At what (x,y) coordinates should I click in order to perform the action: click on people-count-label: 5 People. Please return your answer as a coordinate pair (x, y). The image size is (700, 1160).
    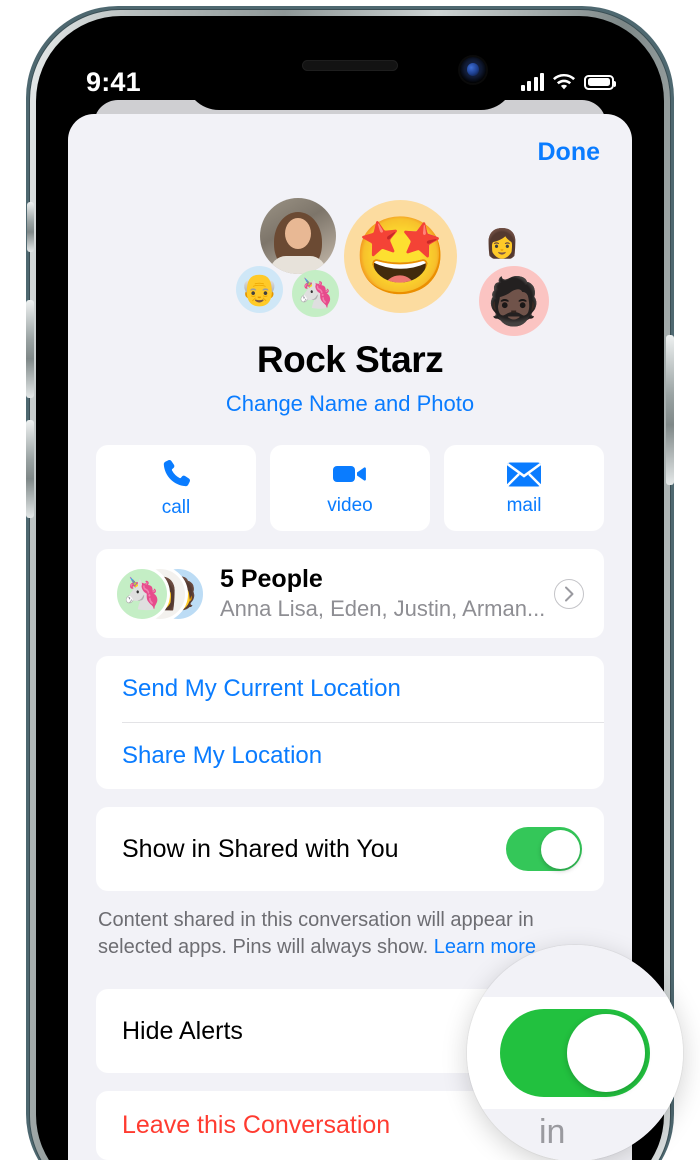
    Looking at the image, I should click on (271, 579).